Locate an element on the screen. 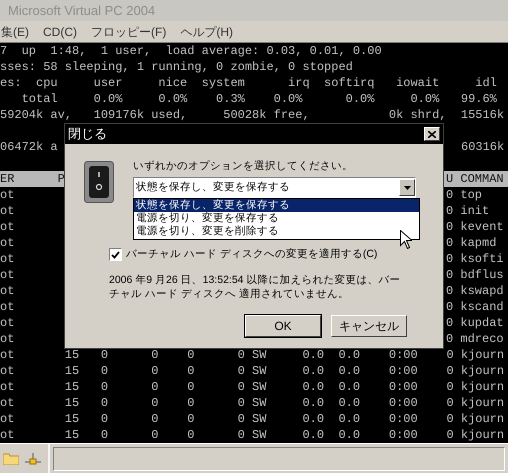 Image resolution: width=508 pixels, height=473 pixels. menu-item: CD(C) is located at coordinates (60, 31).